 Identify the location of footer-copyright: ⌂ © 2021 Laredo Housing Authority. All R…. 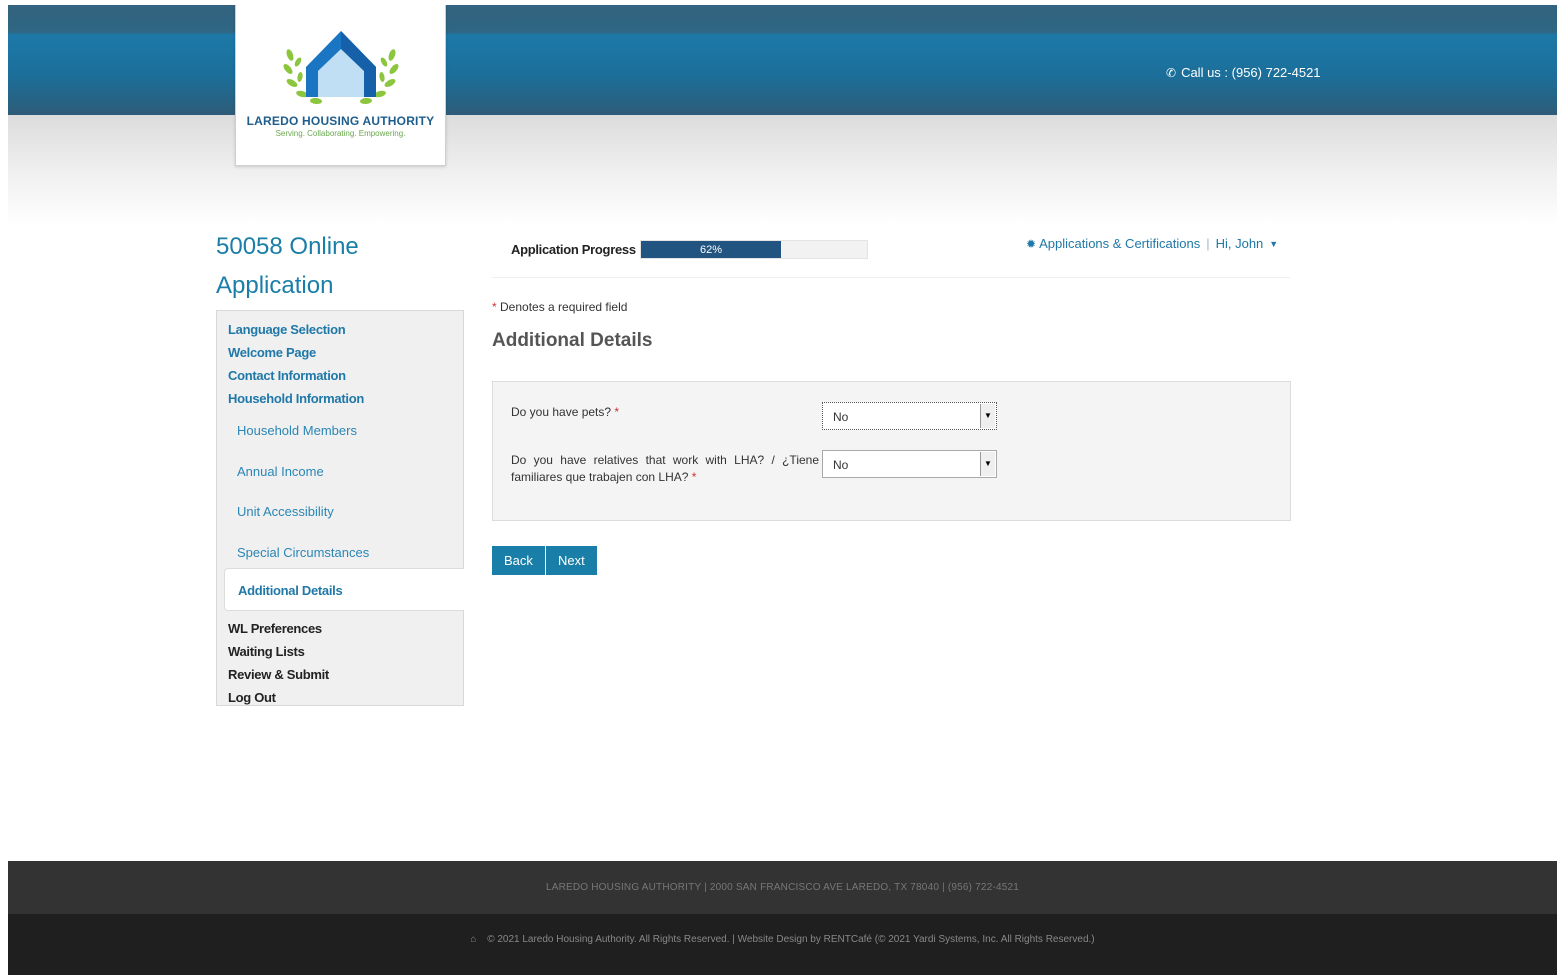
(782, 944).